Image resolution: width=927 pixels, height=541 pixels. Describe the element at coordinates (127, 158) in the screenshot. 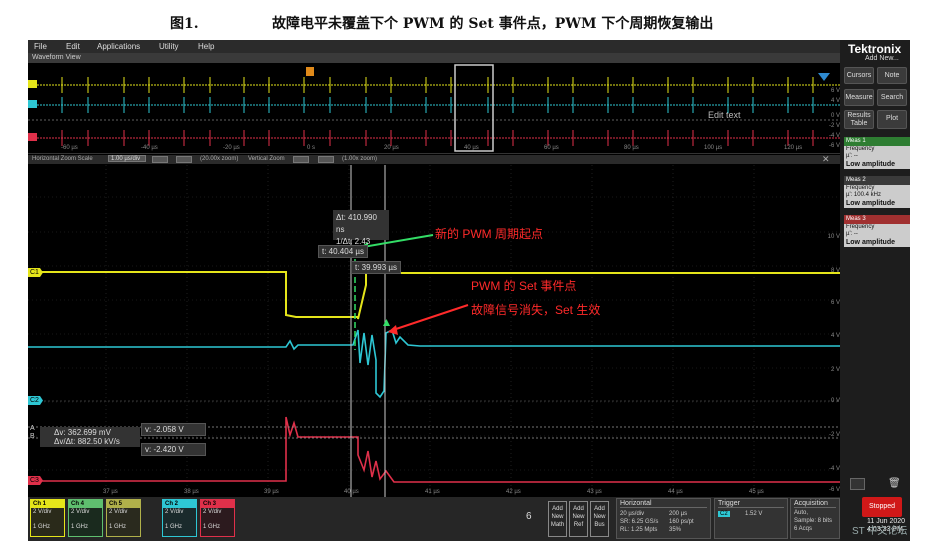

I see `horizontal-zoom-value: 1.00 µs/div` at that location.